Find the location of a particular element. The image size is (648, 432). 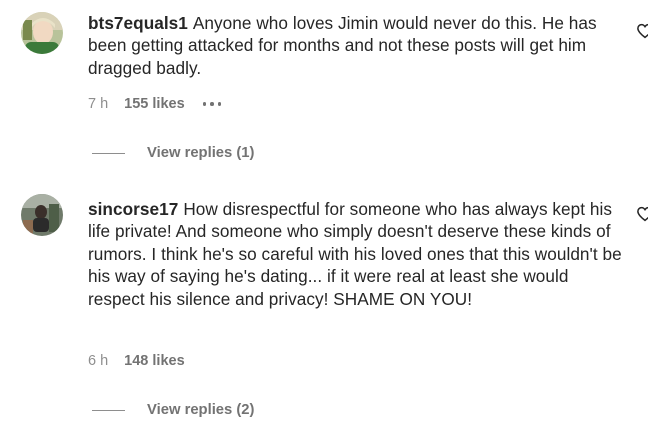

view-replies-button: View replies (2) is located at coordinates (173, 410).